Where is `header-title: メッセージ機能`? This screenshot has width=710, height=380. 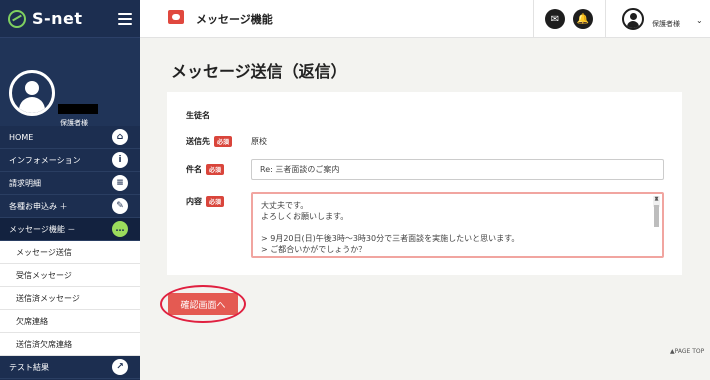 header-title: メッセージ機能 is located at coordinates (234, 19).